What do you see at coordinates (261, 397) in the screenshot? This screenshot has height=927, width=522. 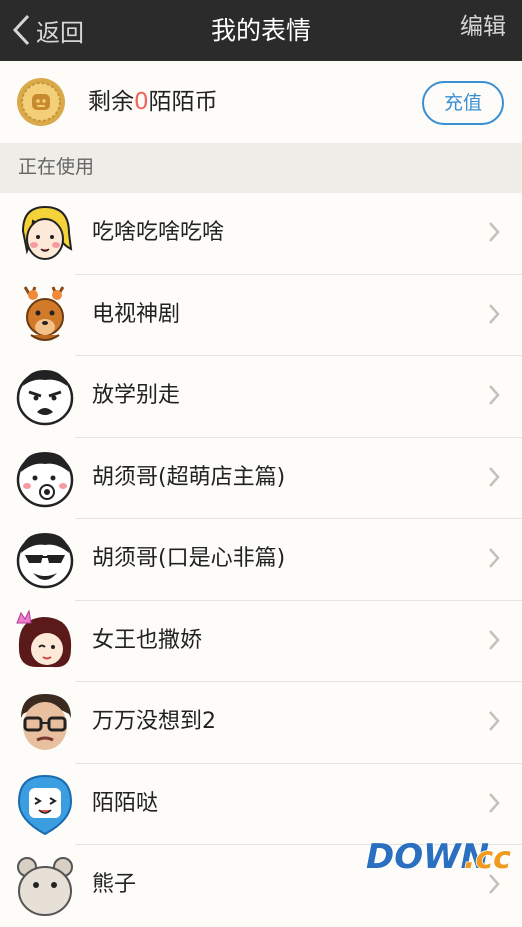 I see `list-item: 放学别走` at bounding box center [261, 397].